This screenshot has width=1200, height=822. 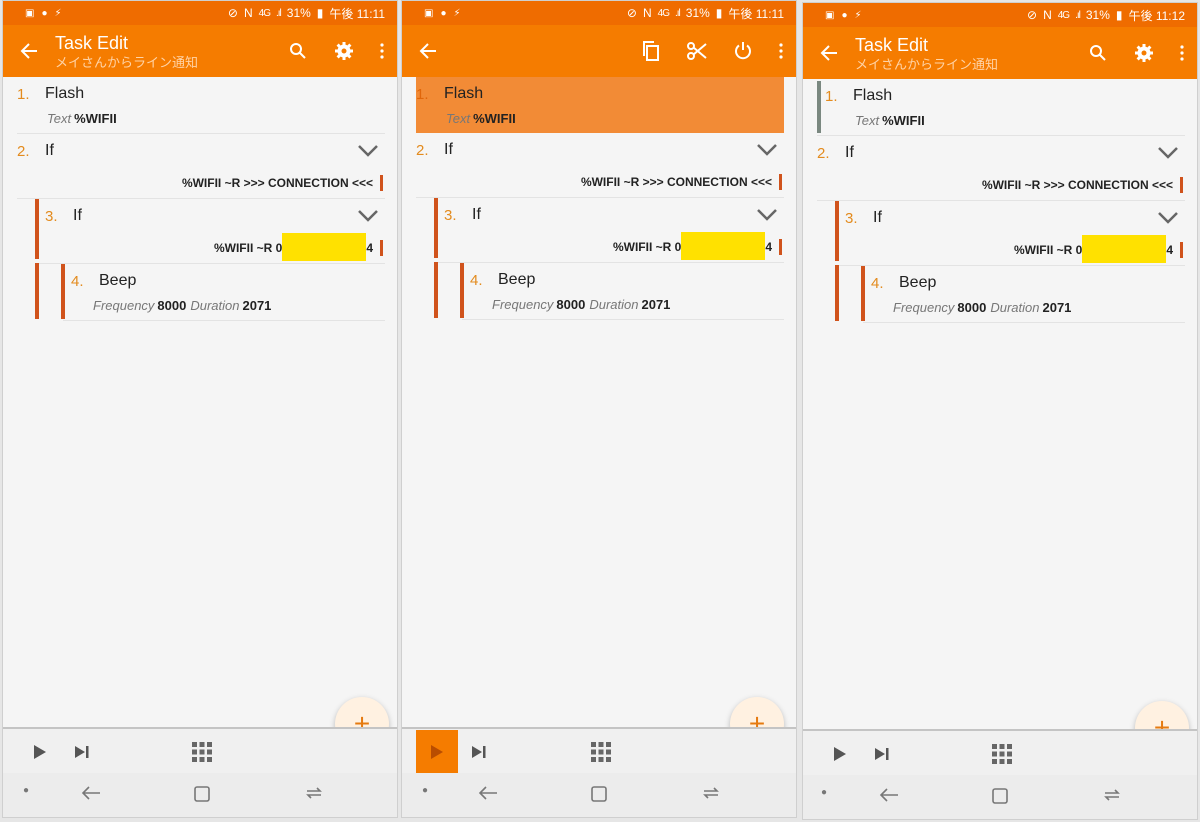 What do you see at coordinates (443, 13) in the screenshot?
I see `line-notification-icon: ●` at bounding box center [443, 13].